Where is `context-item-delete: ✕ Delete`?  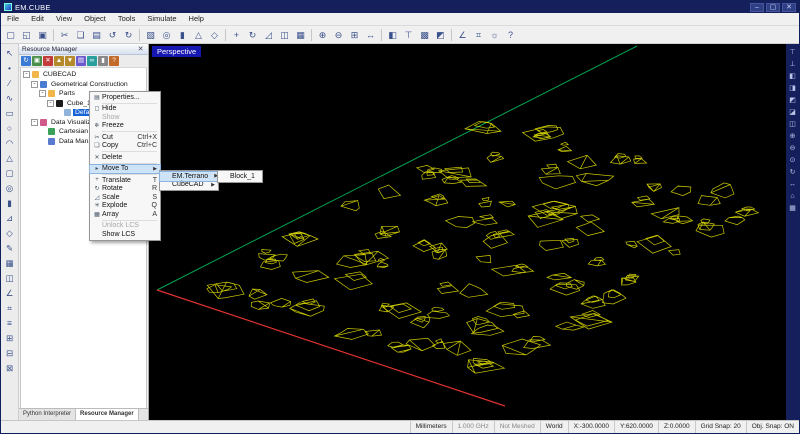
context-item-delete: ✕ Delete is located at coordinates (125, 157).